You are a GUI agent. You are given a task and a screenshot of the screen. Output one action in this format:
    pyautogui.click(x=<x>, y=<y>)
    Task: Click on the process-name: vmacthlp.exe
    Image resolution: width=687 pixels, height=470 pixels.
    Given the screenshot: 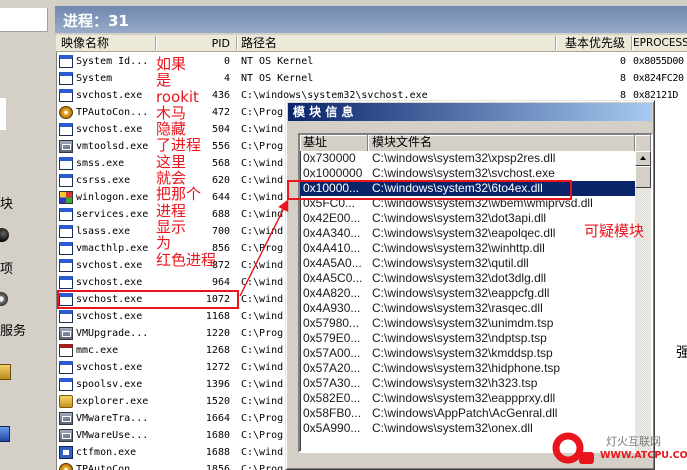 What is the action you would take?
    pyautogui.click(x=112, y=248)
    